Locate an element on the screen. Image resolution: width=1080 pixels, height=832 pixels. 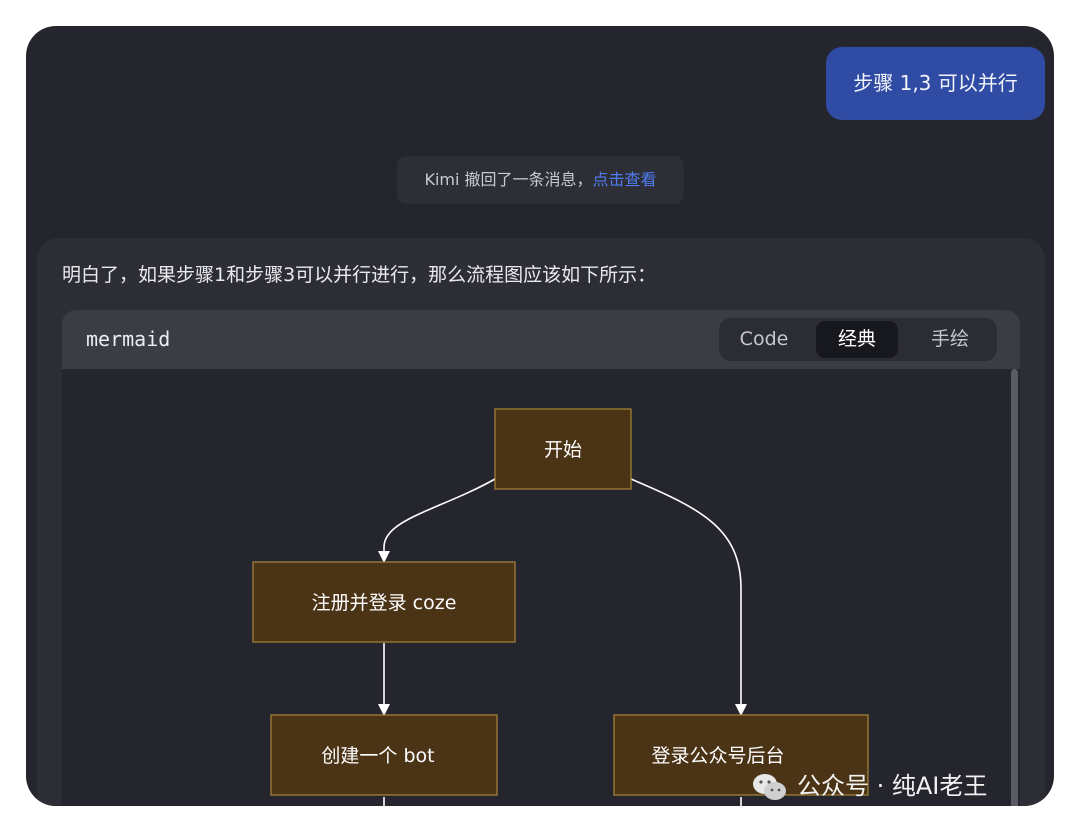
edge-start-register is located at coordinates (437, 520).